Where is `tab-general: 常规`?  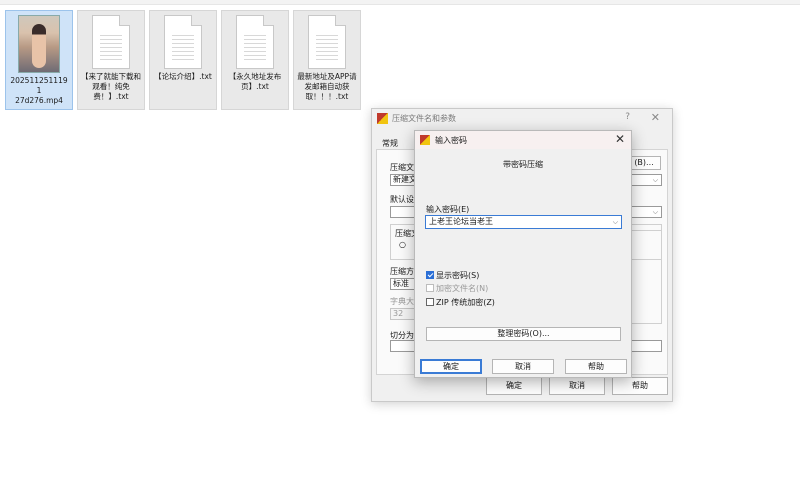 tab-general: 常规 is located at coordinates (390, 143).